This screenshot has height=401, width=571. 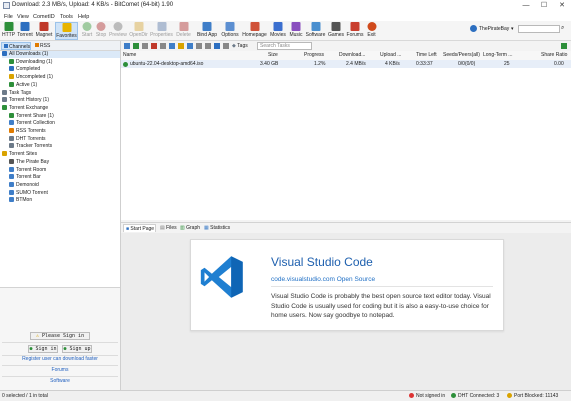 I want to click on bind-app-button: Bind App, so click(x=207, y=31).